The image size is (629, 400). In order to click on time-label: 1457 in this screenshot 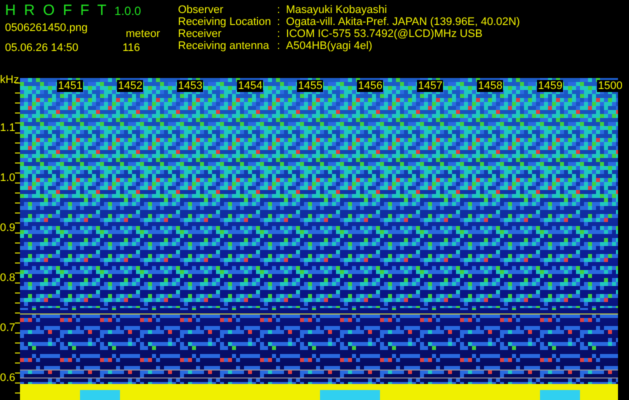, I will do `click(430, 86)`.